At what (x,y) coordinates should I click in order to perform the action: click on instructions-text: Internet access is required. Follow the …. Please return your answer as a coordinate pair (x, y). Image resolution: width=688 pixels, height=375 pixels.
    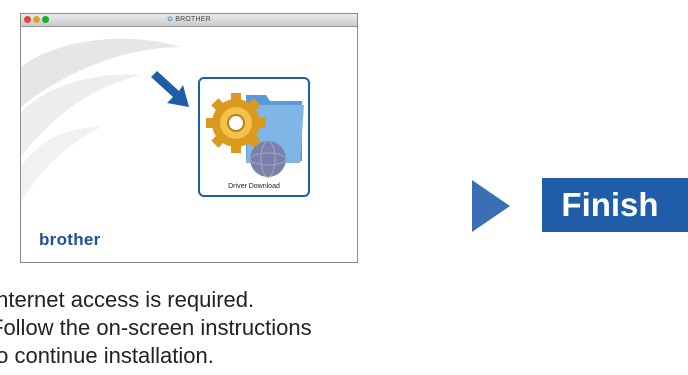
    Looking at the image, I should click on (156, 328).